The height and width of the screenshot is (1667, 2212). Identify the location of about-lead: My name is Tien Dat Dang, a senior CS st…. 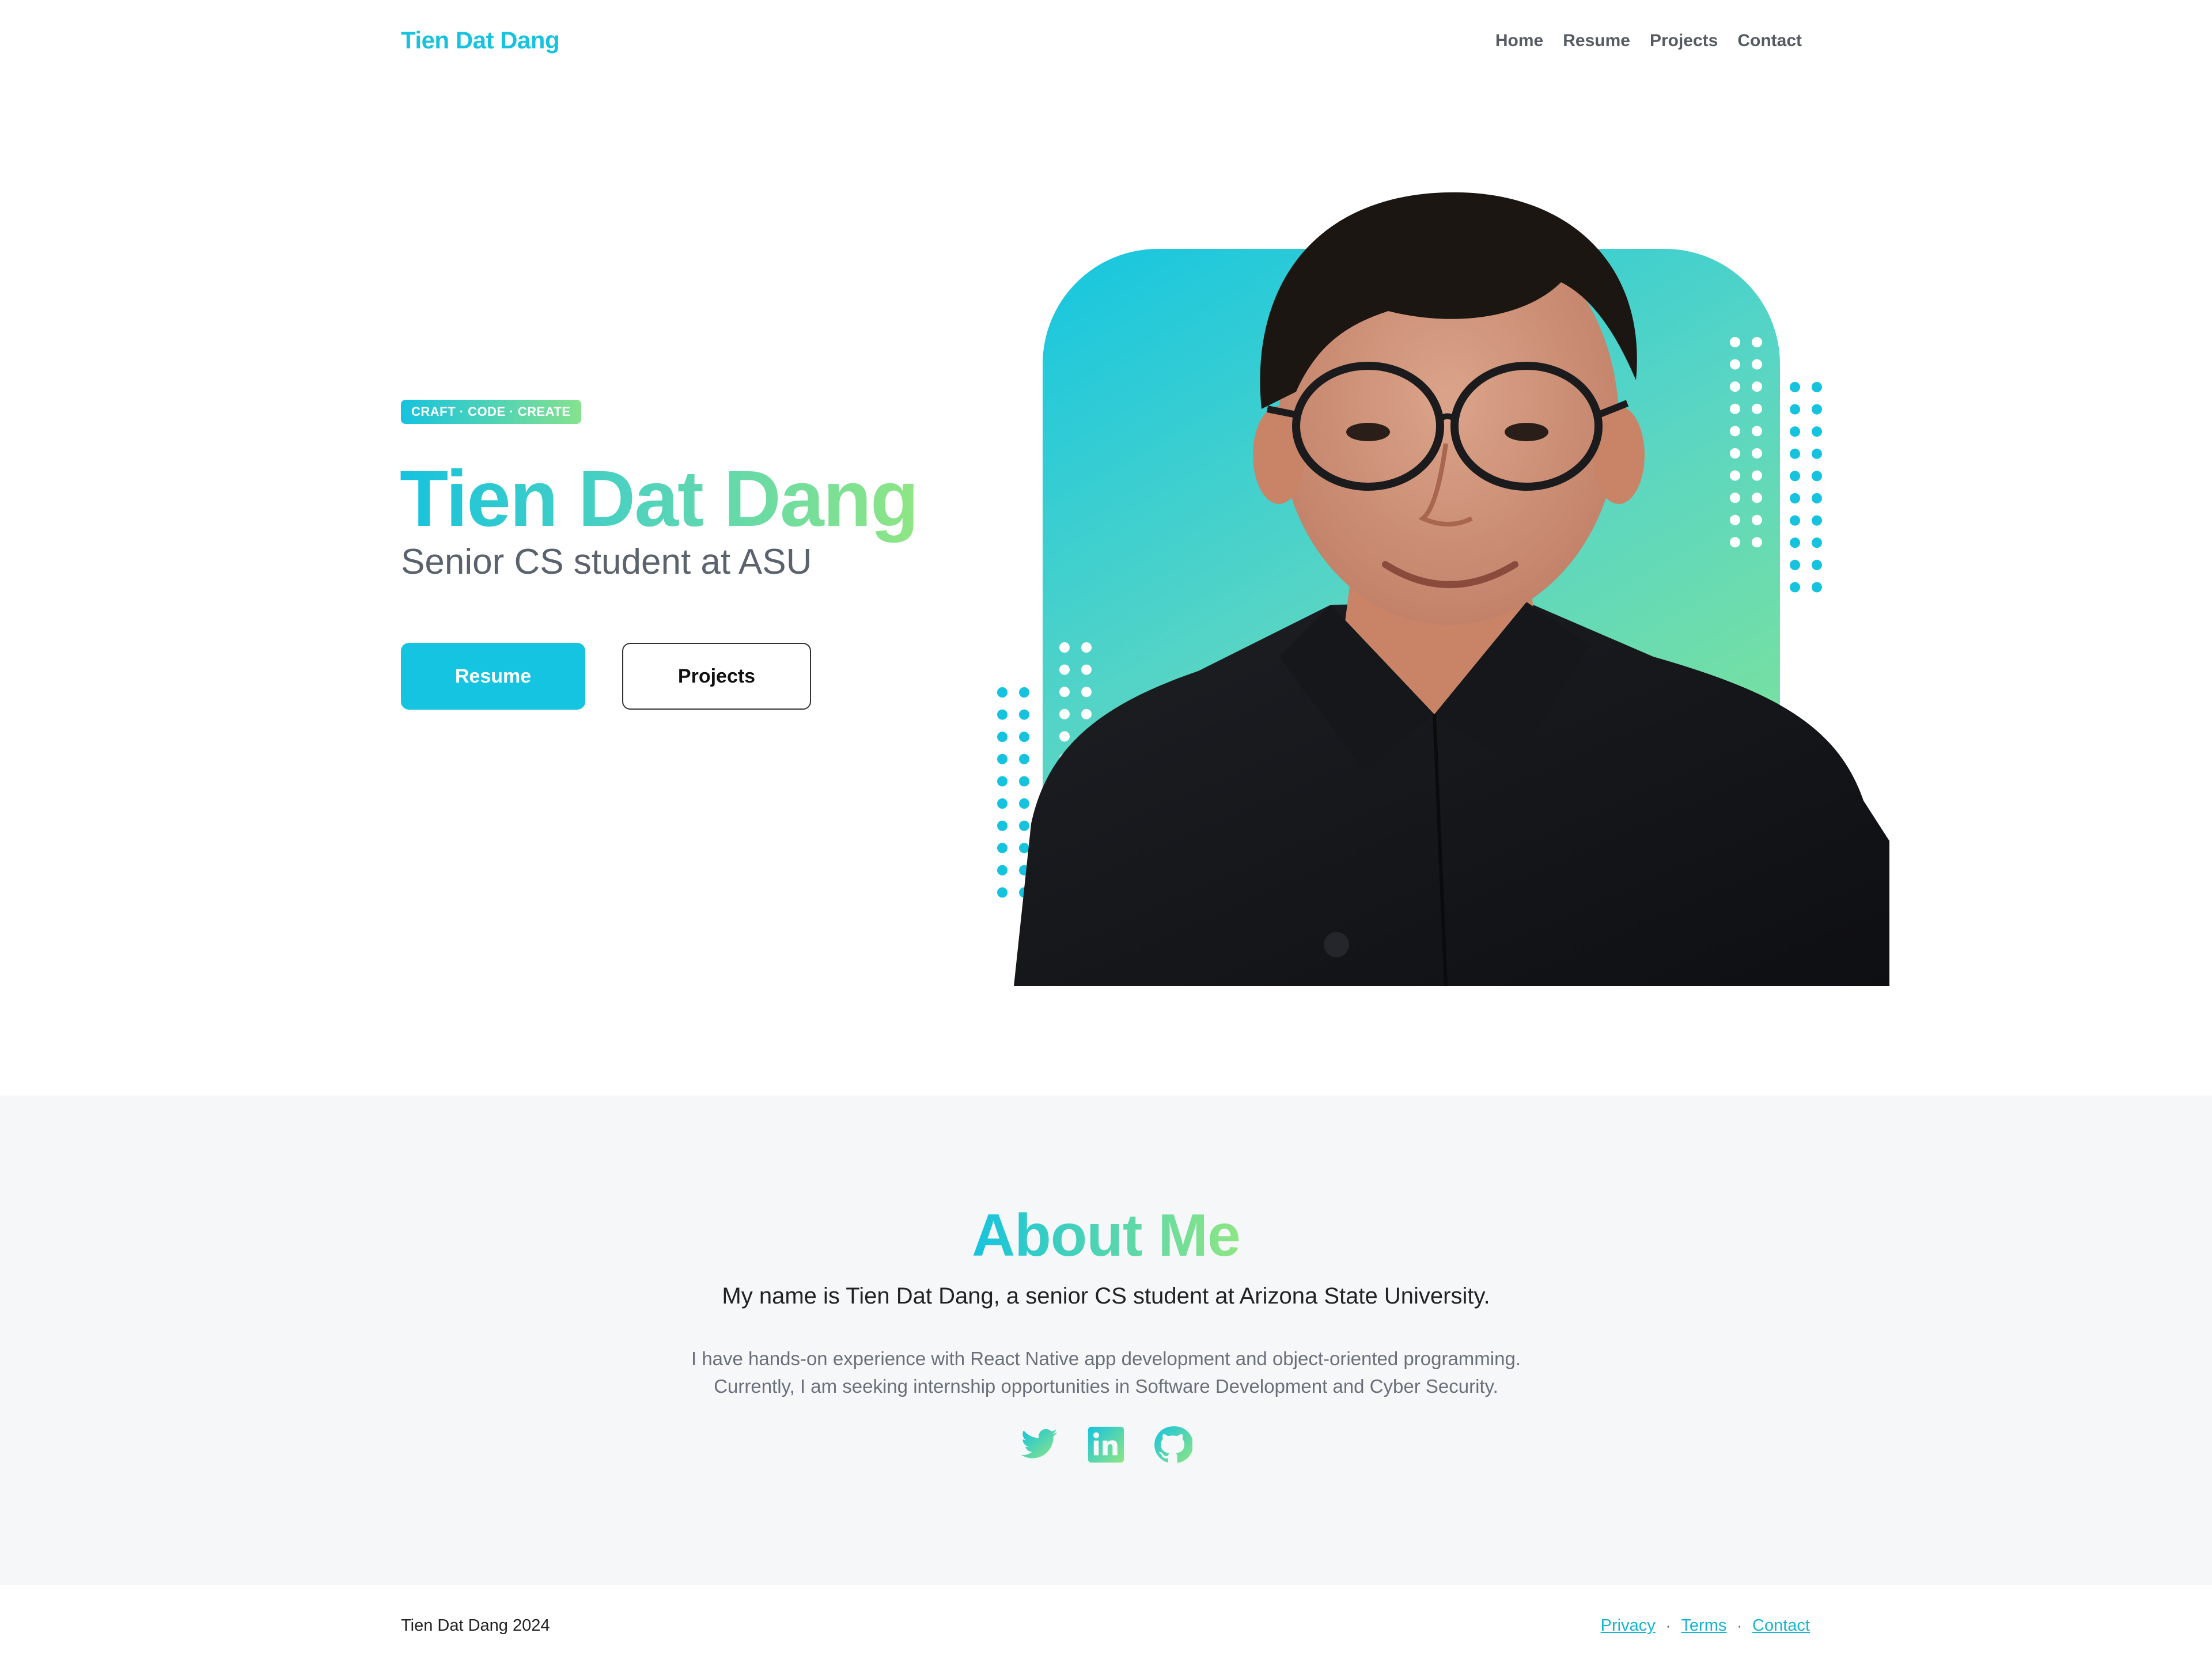
(1106, 1296).